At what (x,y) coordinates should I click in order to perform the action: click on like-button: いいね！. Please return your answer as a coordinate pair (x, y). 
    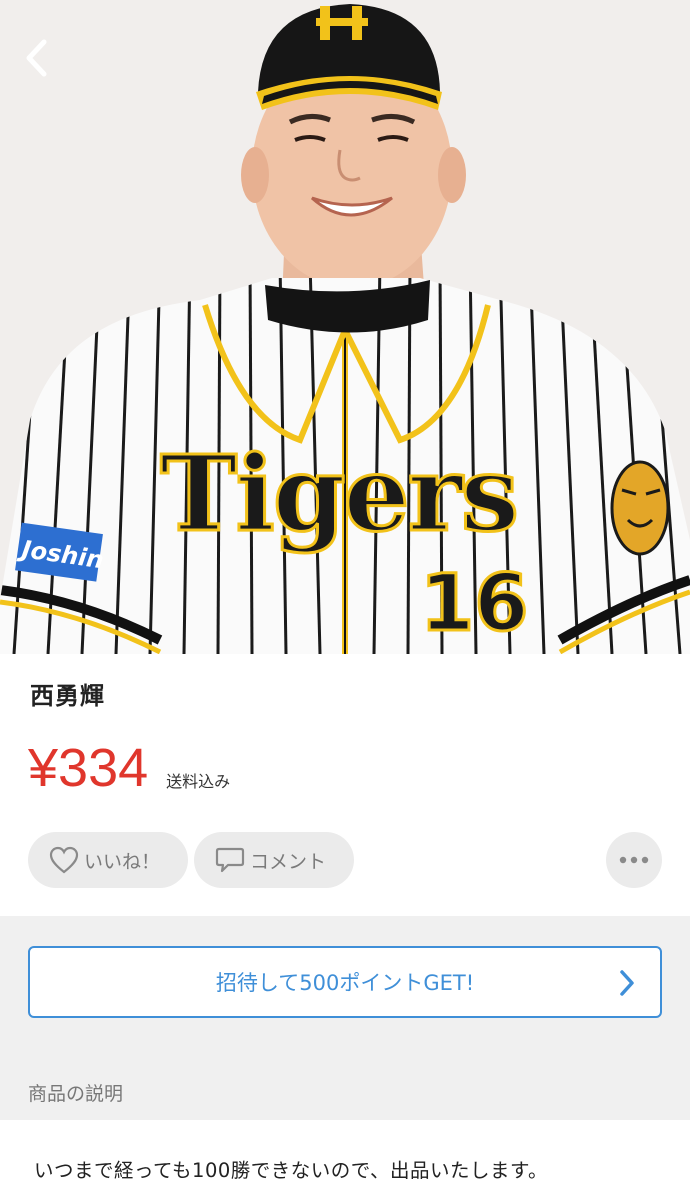
    Looking at the image, I should click on (108, 860).